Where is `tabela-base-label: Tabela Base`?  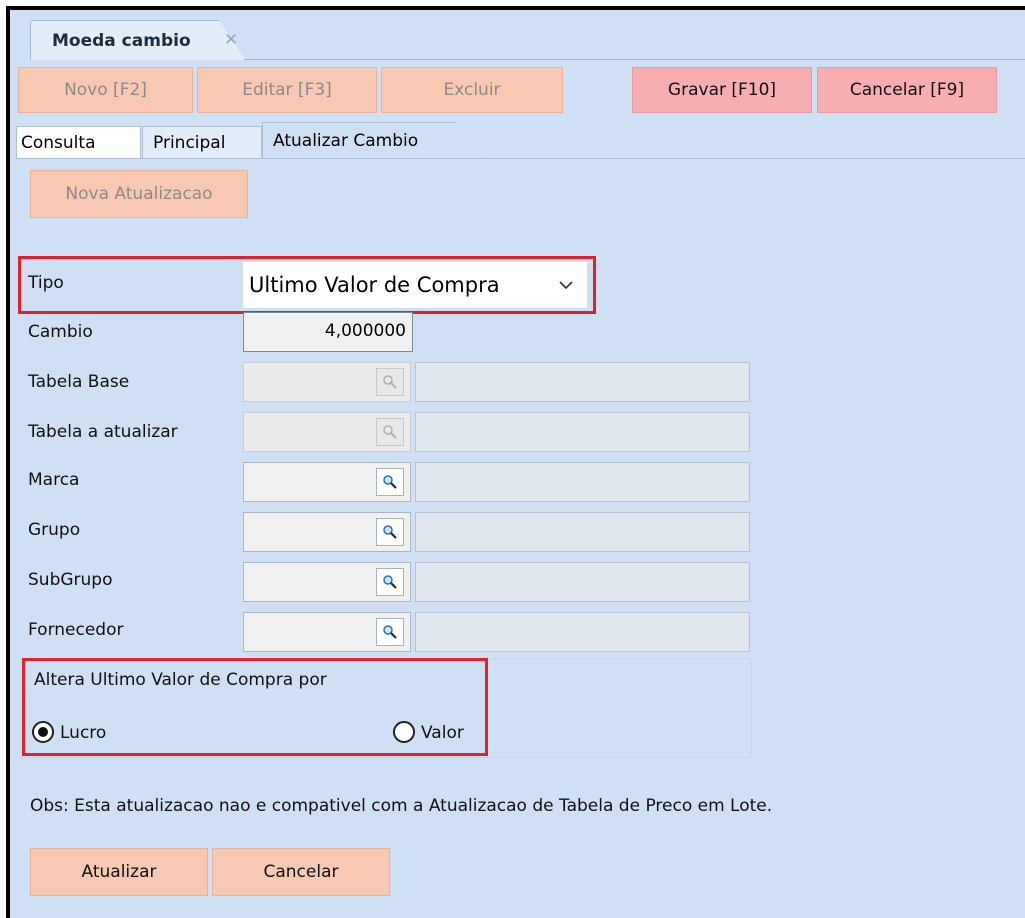
tabela-base-label: Tabela Base is located at coordinates (79, 382).